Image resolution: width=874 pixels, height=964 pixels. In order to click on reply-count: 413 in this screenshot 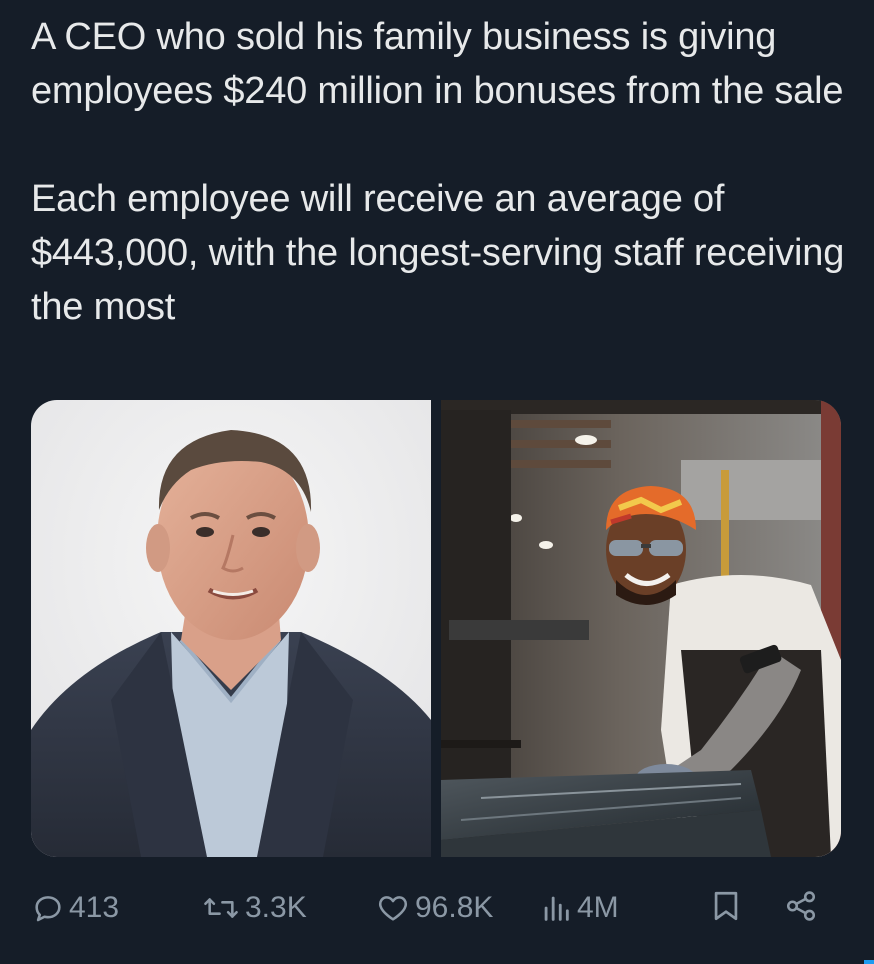, I will do `click(94, 907)`.